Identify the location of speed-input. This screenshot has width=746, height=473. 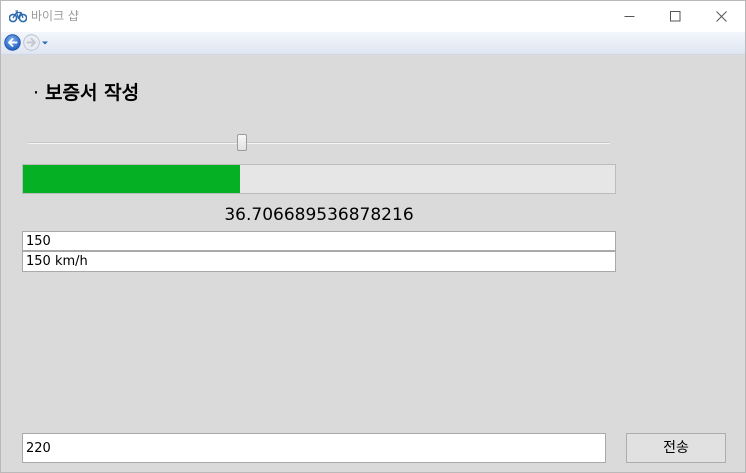
(319, 241).